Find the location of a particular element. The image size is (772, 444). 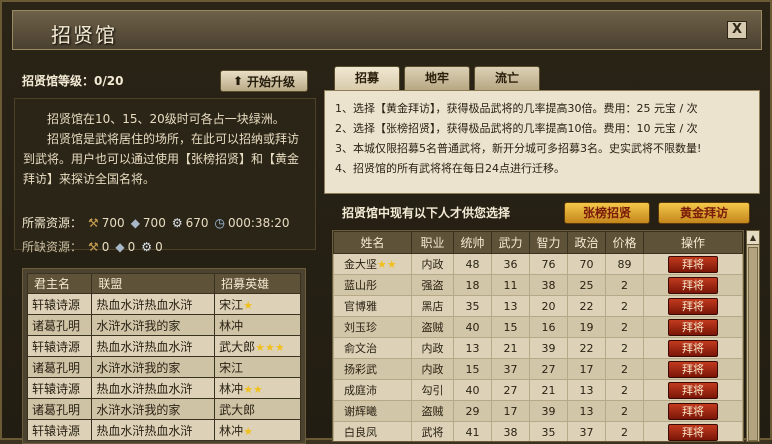

lead-cell: 15 is located at coordinates (472, 369).